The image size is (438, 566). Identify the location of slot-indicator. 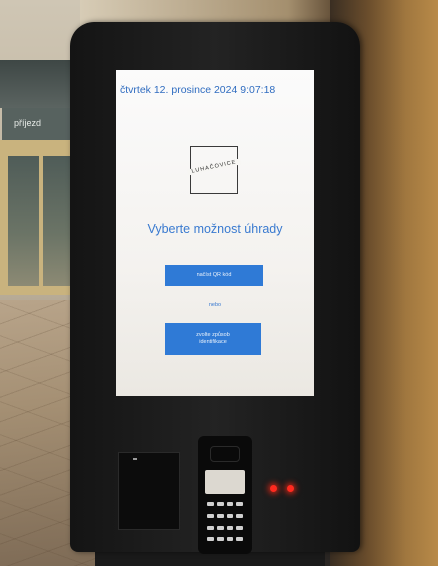
(135, 459).